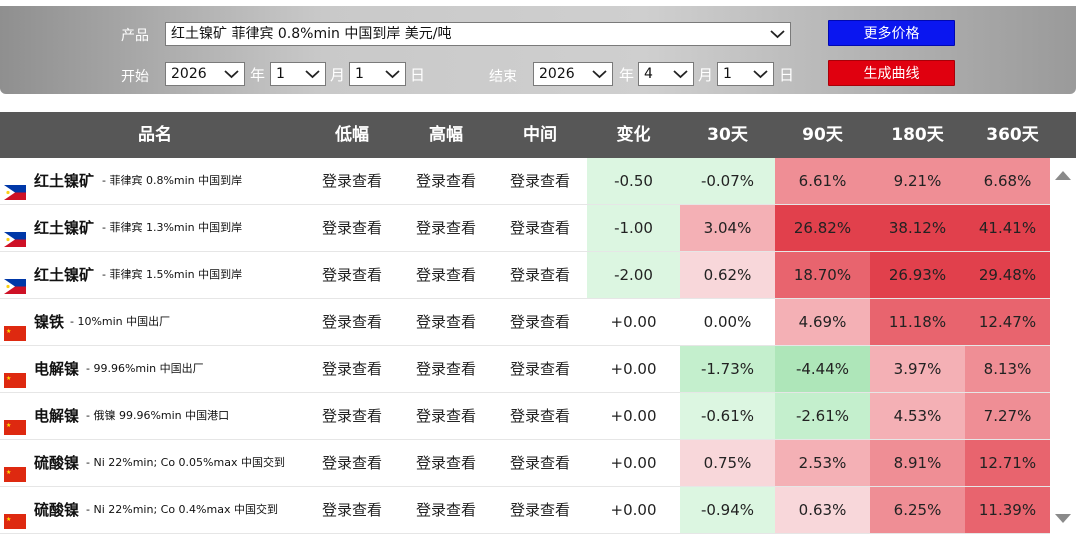  What do you see at coordinates (1012, 135) in the screenshot?
I see `header-360d: 360天` at bounding box center [1012, 135].